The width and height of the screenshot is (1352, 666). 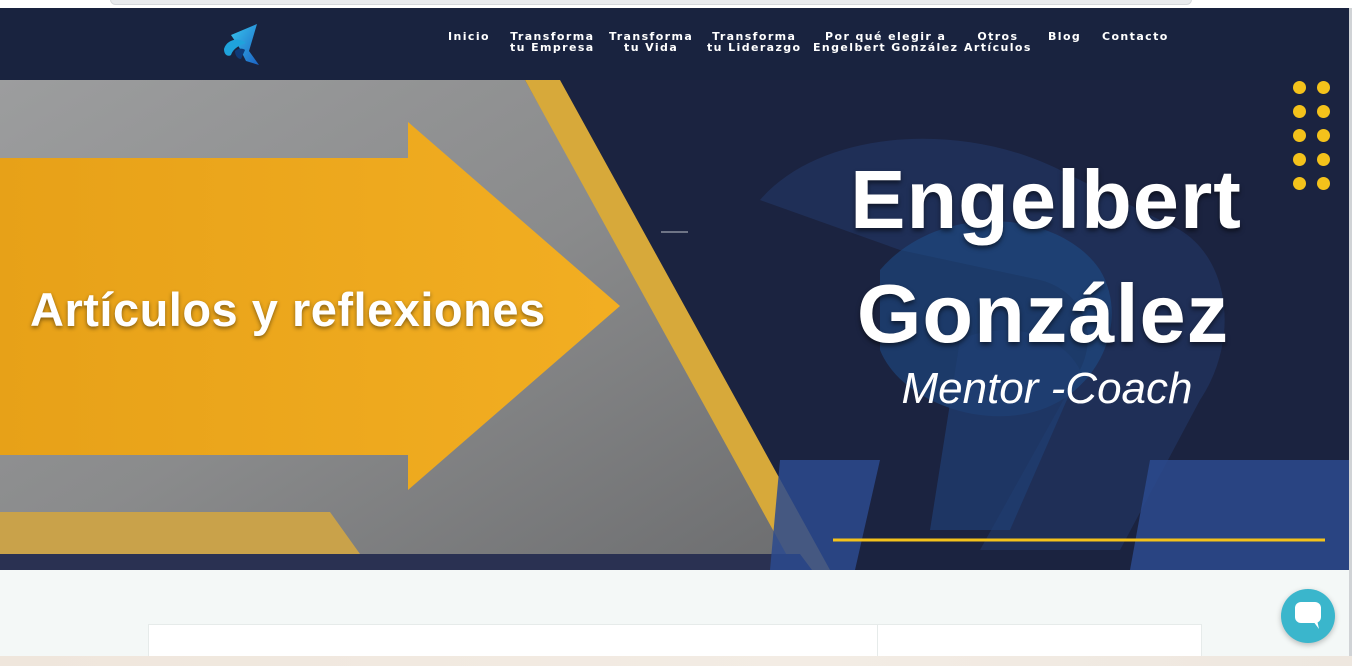 I want to click on nav-item-transforma-empresa: Transforma tu Empresa, so click(x=552, y=42).